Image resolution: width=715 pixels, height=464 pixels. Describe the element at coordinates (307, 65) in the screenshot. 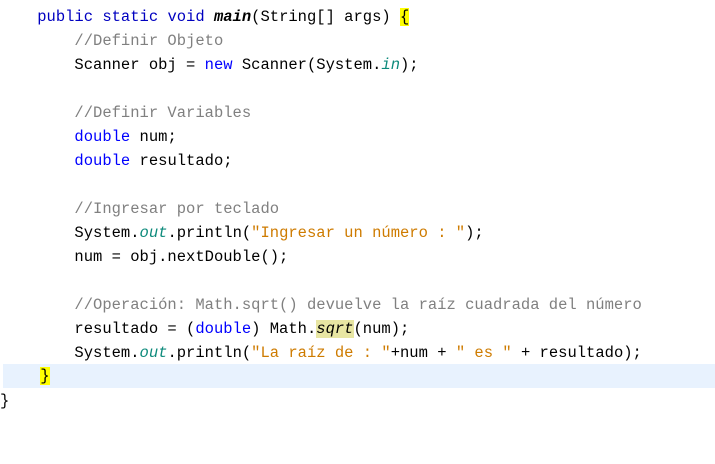

I see `code-text: Scanner(System.` at that location.